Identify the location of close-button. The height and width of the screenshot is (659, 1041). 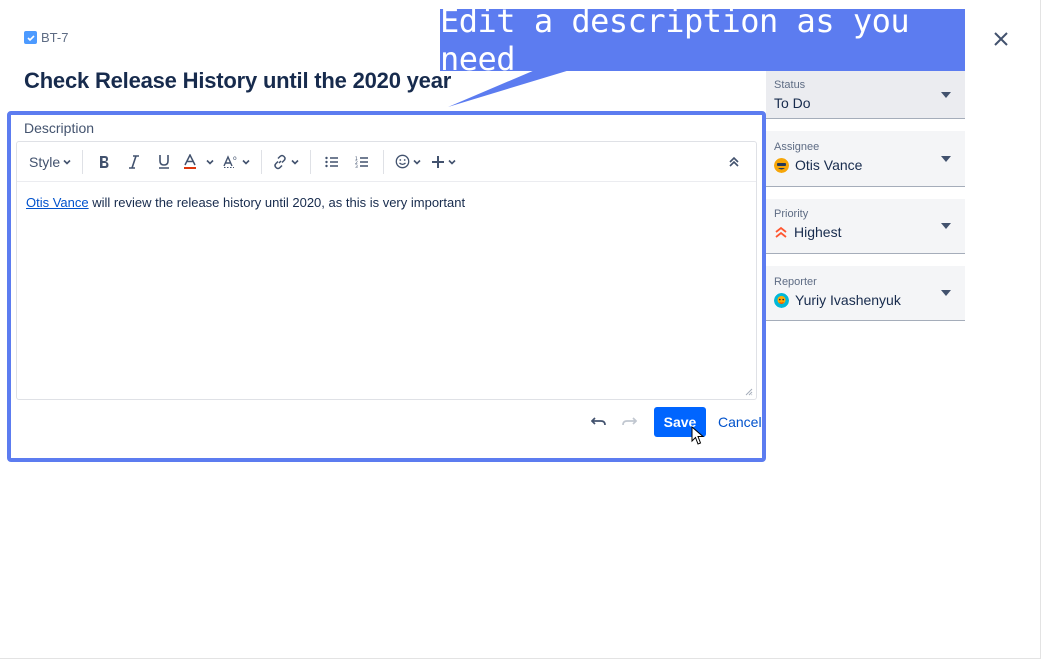
(1001, 39).